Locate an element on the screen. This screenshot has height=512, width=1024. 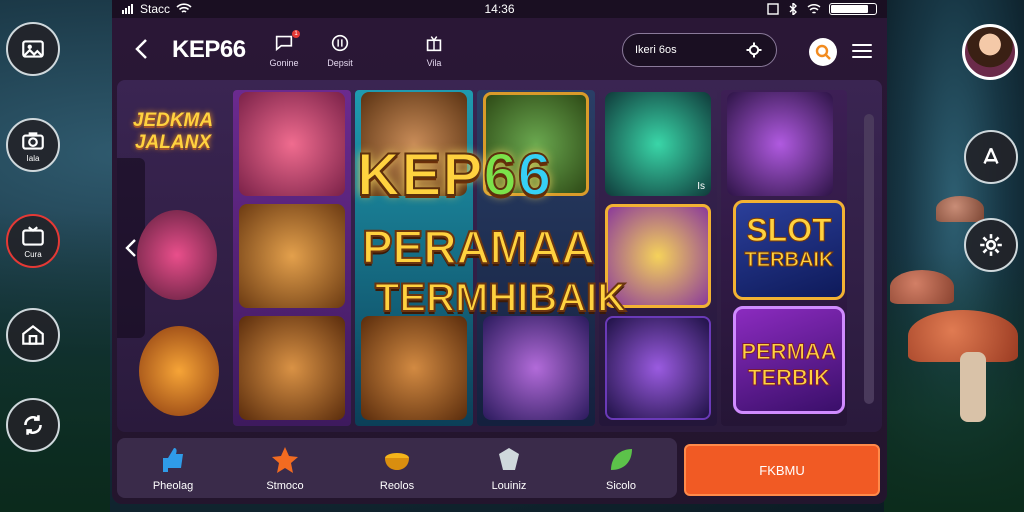
nav-item-stmoco: Stmoco is located at coordinates (285, 468).